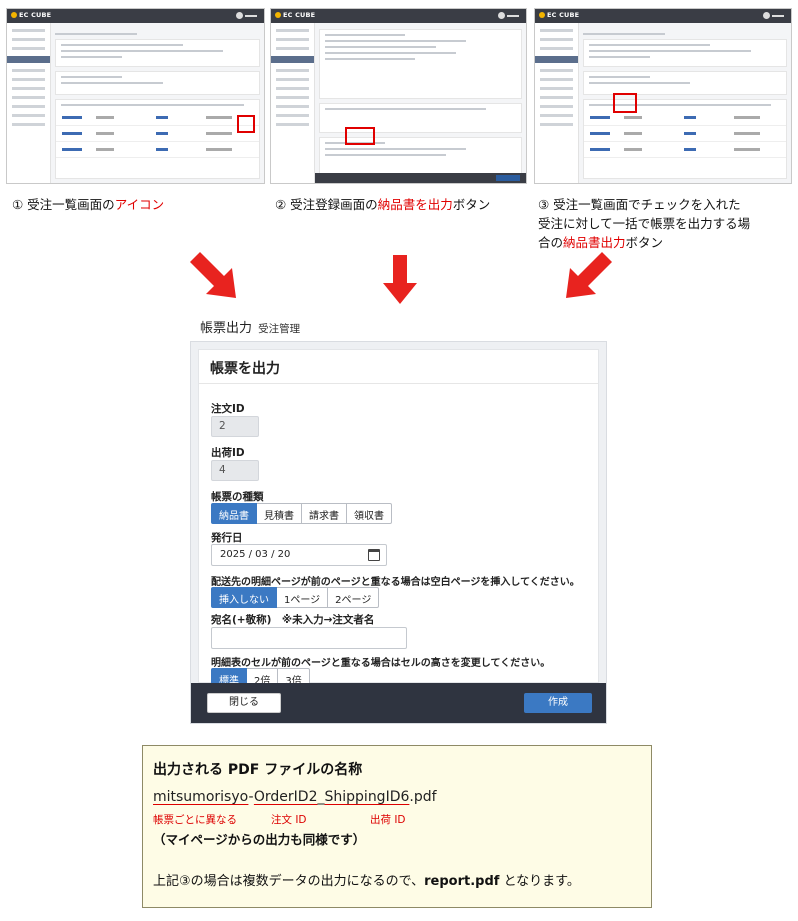 This screenshot has width=798, height=921. Describe the element at coordinates (369, 513) in the screenshot. I see `type-receipt-button: 領収書` at that location.